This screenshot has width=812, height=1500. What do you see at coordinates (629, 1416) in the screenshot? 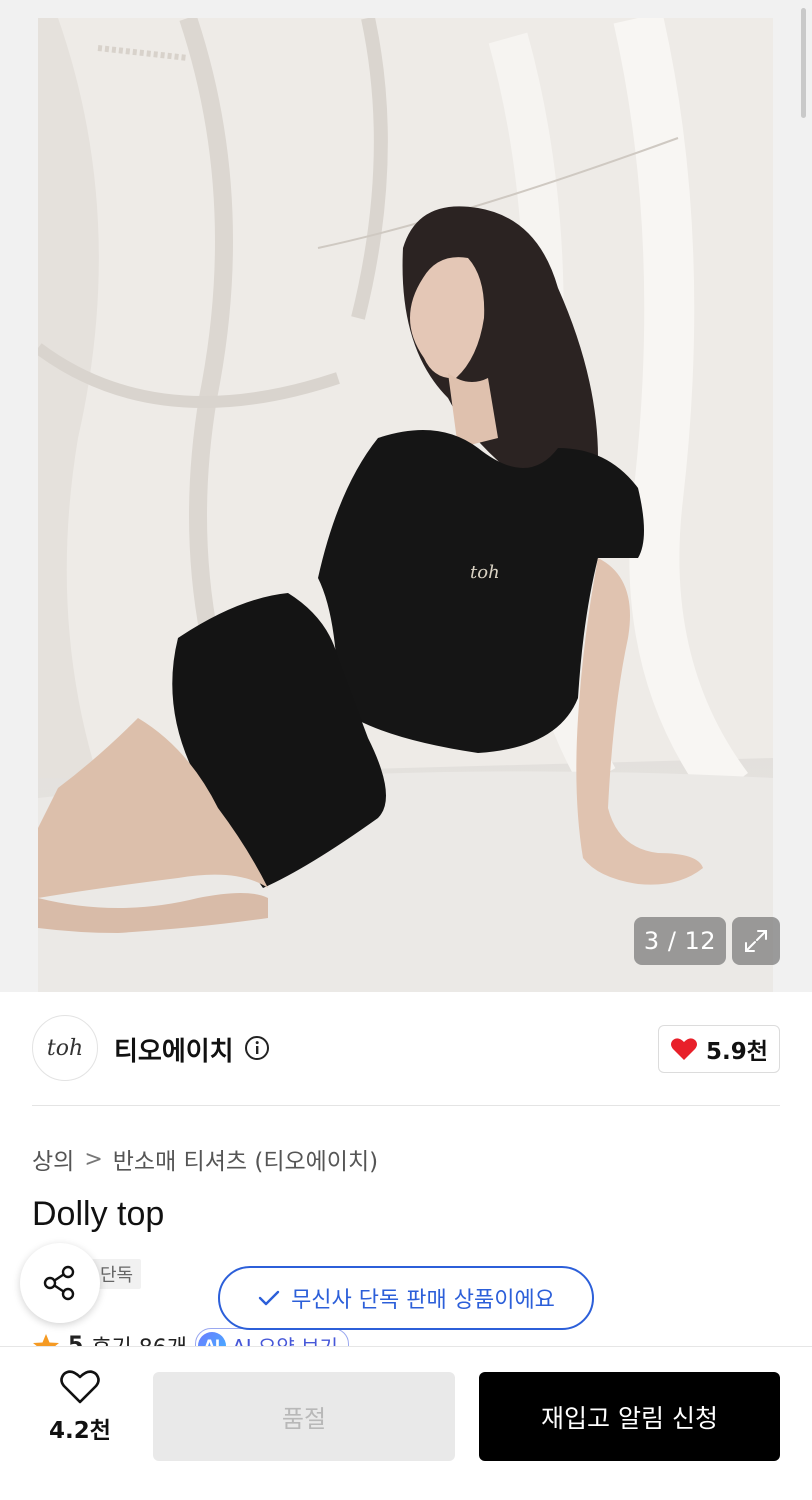
I see `restock-alert-button: 재입고 알림 신청` at bounding box center [629, 1416].